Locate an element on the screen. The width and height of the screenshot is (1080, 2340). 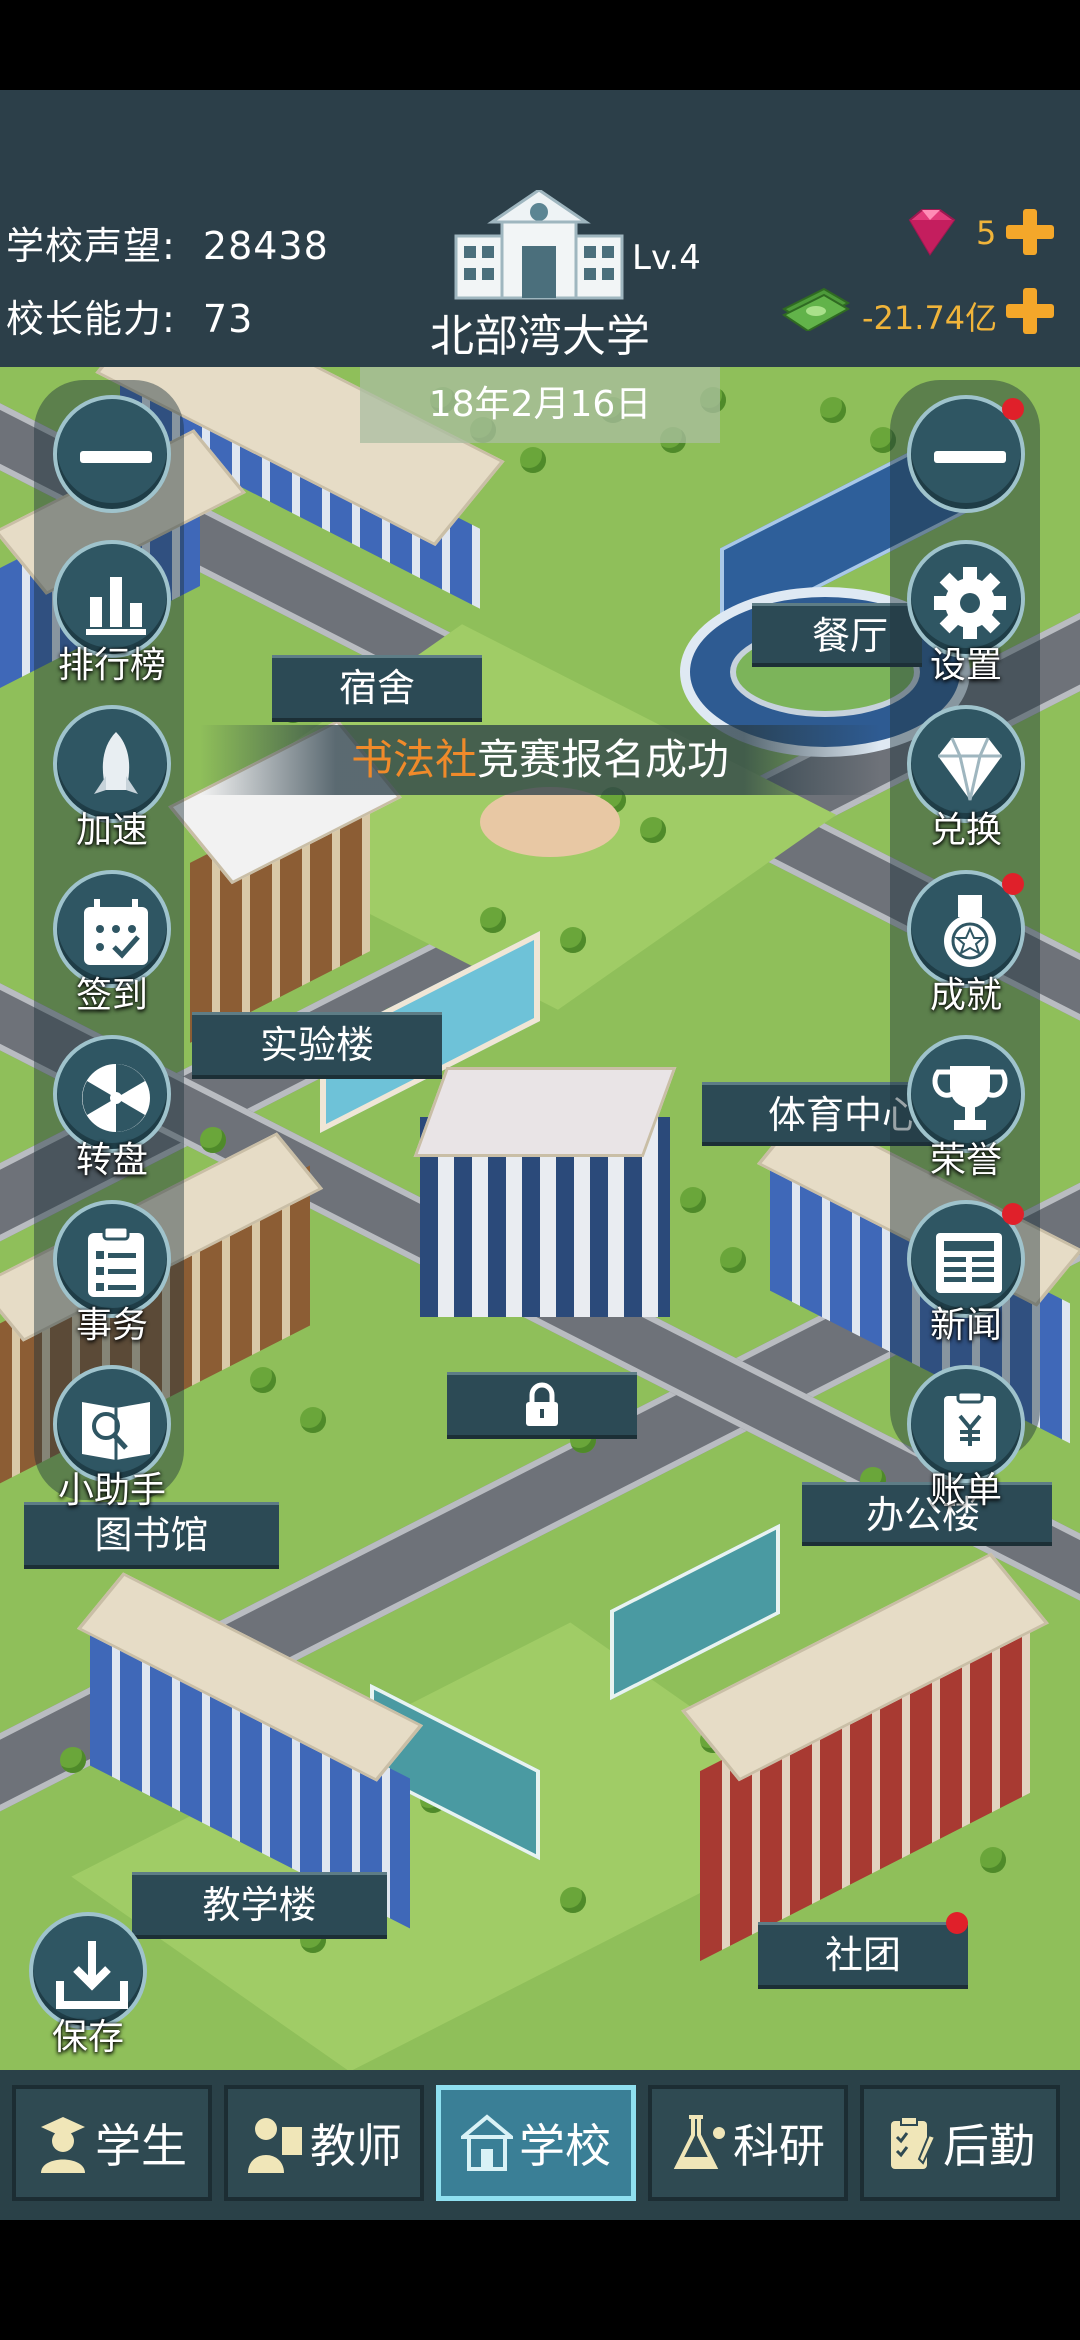
school-icon is located at coordinates (487, 2142).